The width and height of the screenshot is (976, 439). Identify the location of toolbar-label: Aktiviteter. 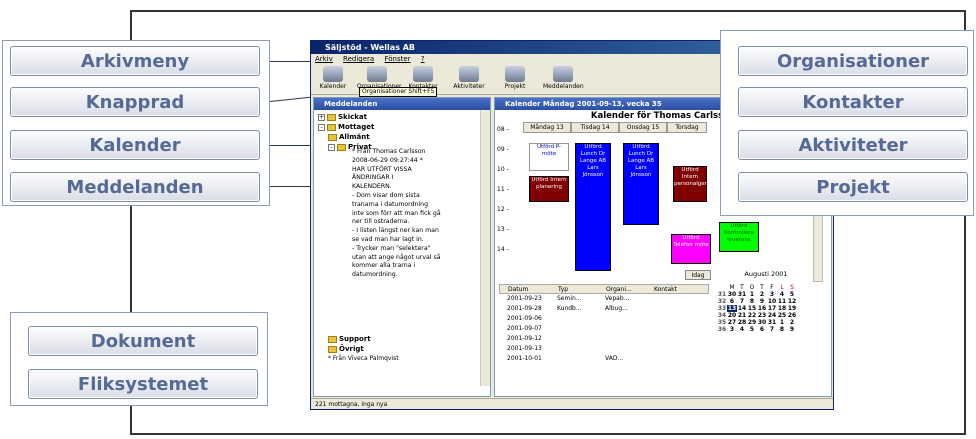
(469, 86).